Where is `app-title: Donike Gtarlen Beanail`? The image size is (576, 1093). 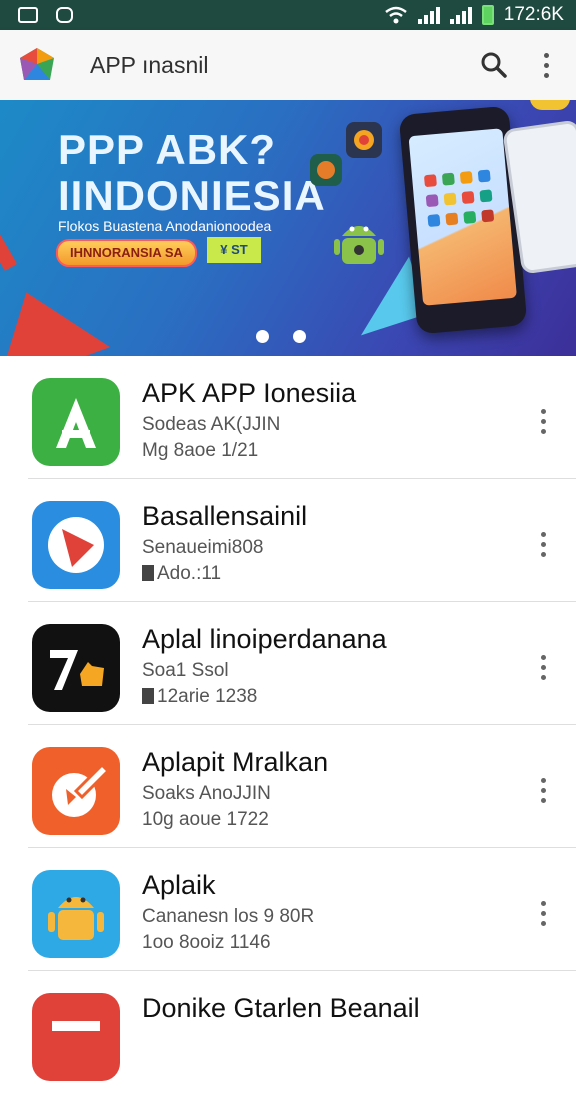
app-title: Donike Gtarlen Beanail is located at coordinates (281, 1008).